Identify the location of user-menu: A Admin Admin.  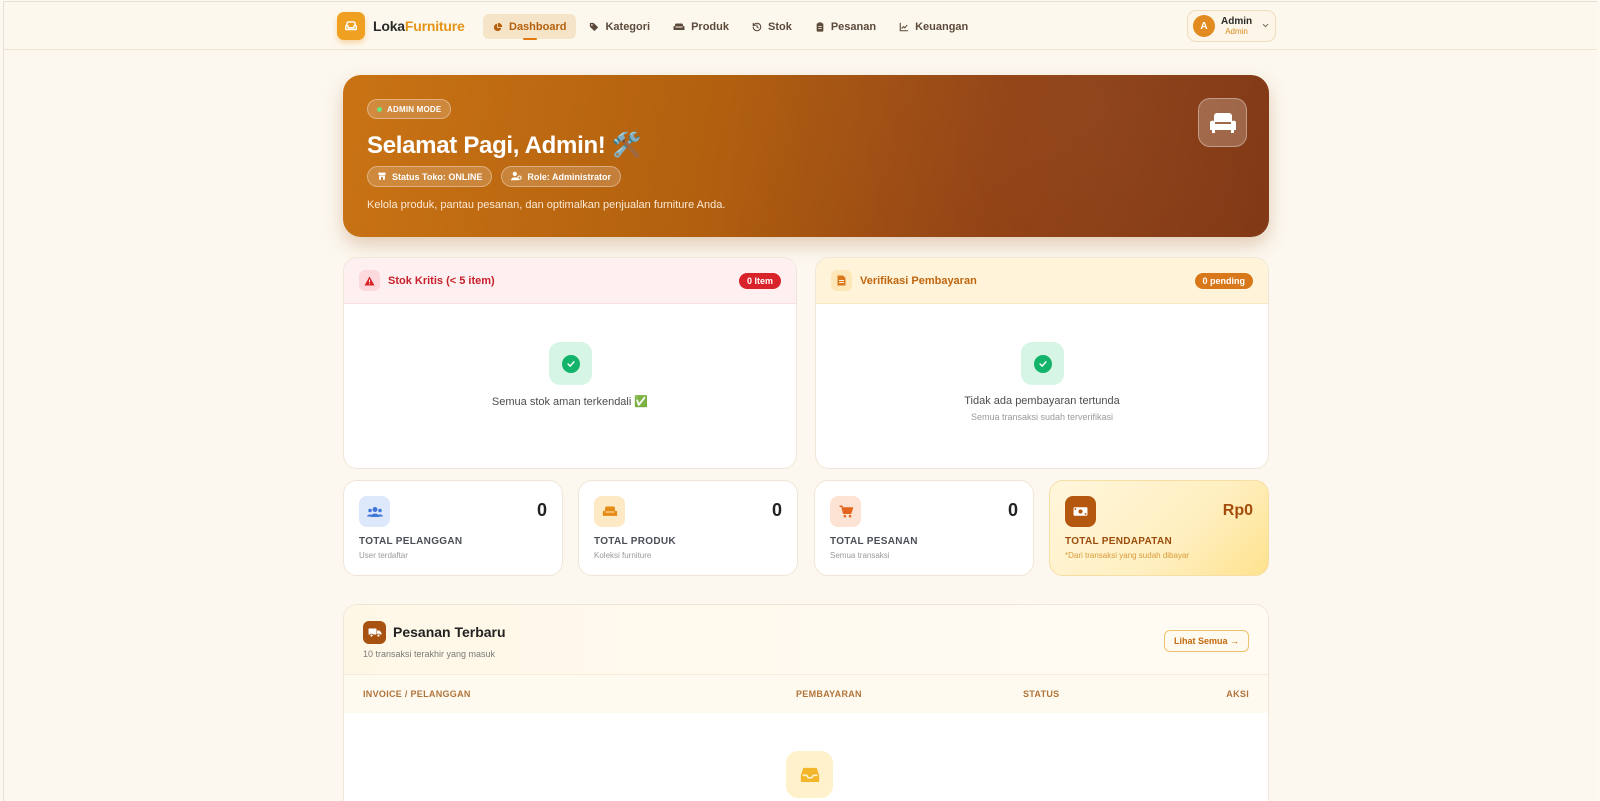
(1231, 26).